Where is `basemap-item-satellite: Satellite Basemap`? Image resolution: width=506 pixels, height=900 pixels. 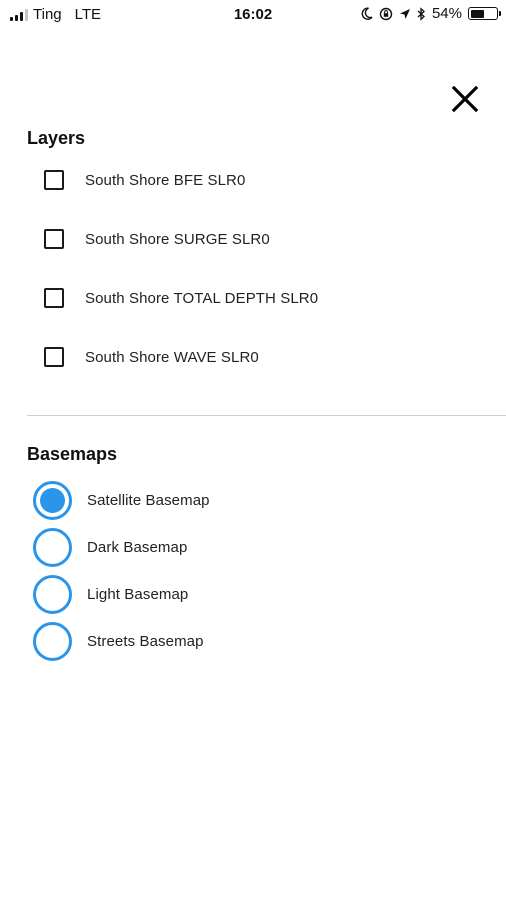
basemap-item-satellite: Satellite Basemap is located at coordinates (243, 500).